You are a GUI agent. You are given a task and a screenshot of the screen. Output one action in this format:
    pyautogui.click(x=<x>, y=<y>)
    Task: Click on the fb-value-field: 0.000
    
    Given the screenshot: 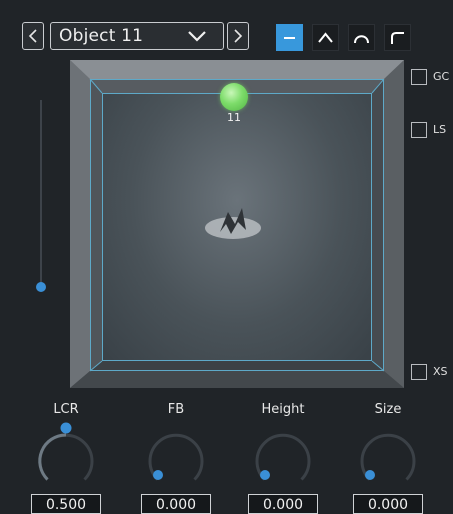 What is the action you would take?
    pyautogui.click(x=176, y=504)
    